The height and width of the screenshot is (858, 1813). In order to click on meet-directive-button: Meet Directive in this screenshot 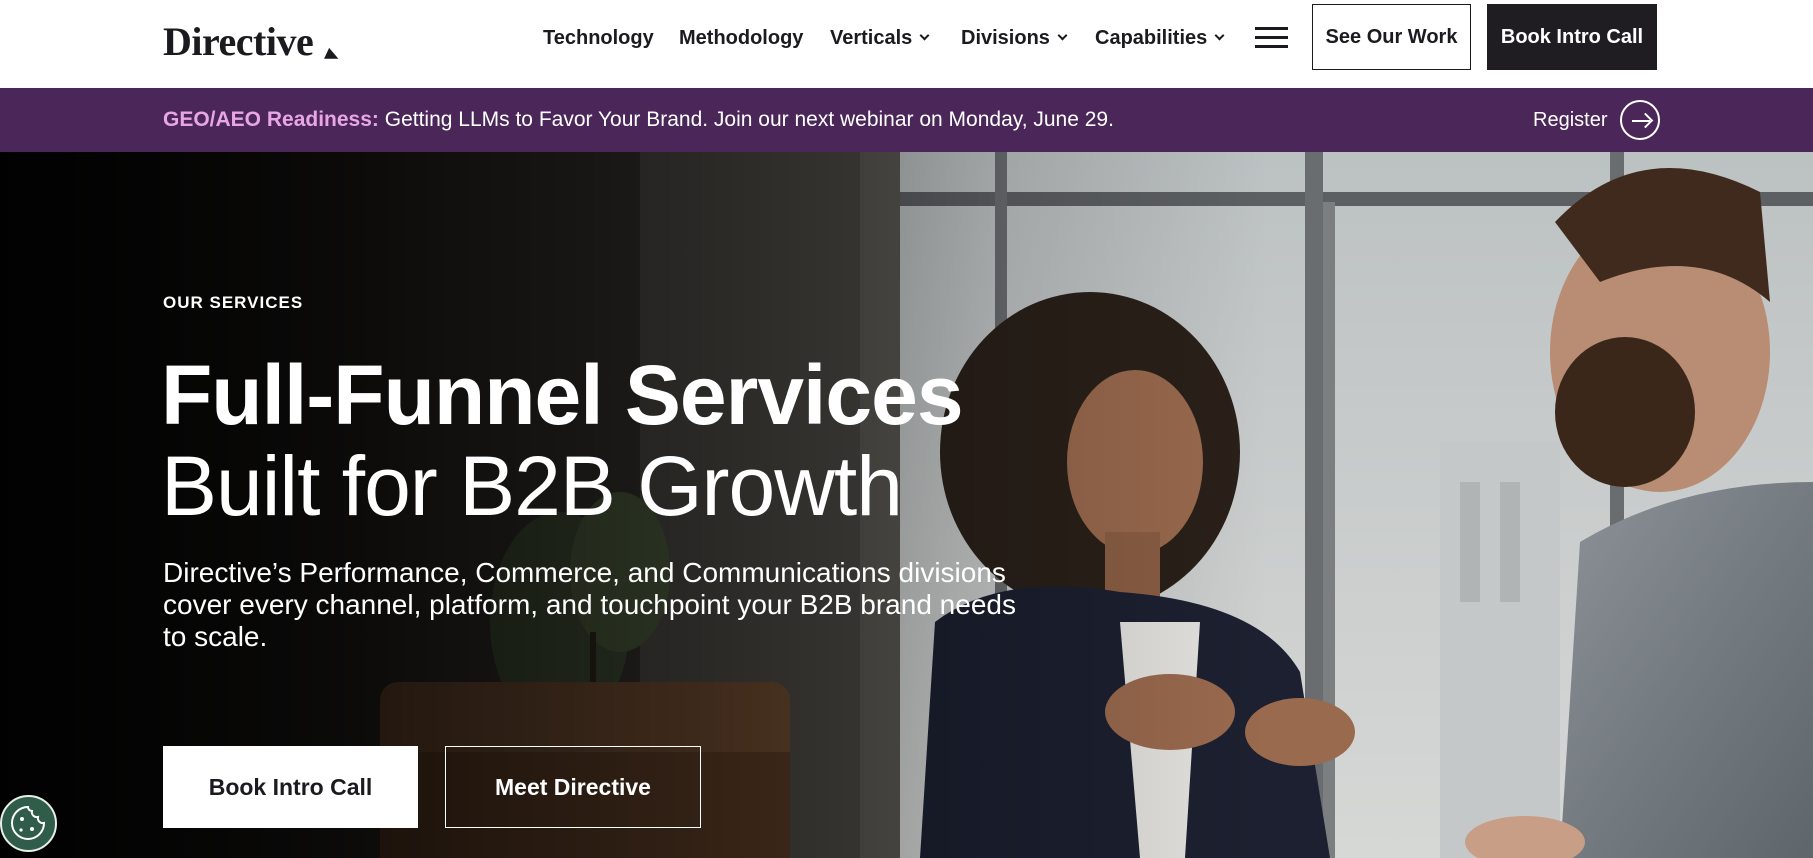, I will do `click(573, 787)`.